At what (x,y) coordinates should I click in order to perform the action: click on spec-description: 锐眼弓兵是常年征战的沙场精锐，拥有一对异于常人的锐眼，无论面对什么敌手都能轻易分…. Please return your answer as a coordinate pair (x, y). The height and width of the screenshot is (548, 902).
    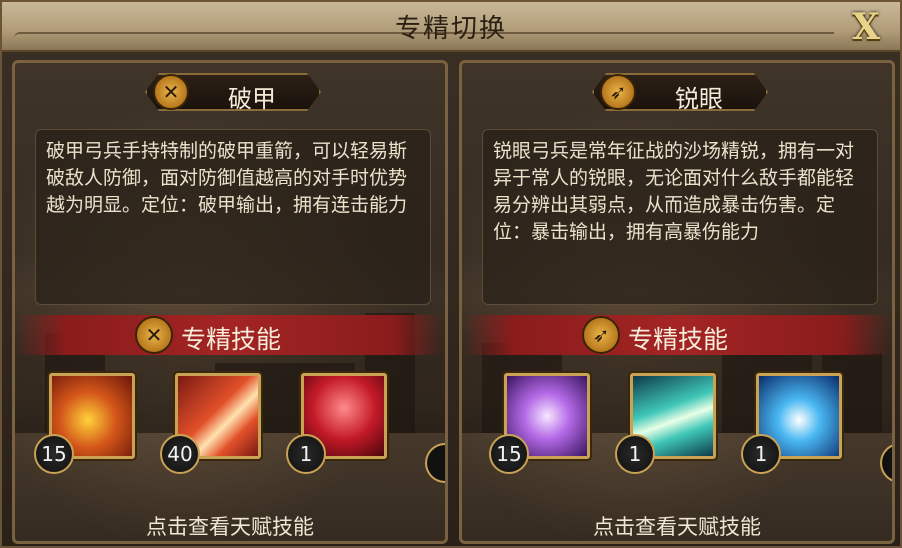
    Looking at the image, I should click on (680, 217).